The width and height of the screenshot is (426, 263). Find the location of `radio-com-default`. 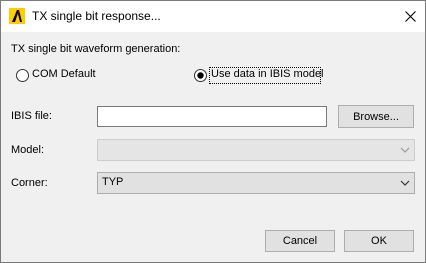

radio-com-default is located at coordinates (22, 75).